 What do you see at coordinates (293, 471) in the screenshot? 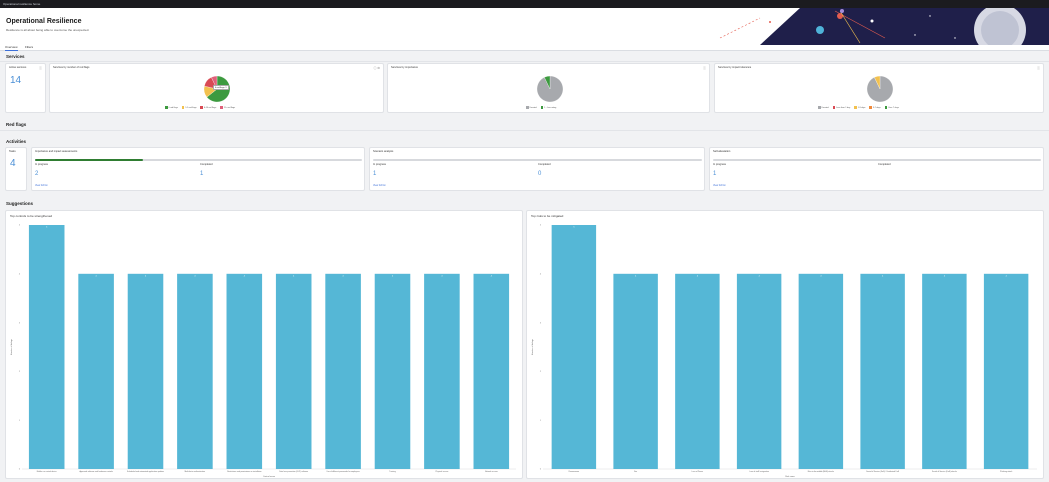
I see `x-tick-label: Data loss prevention (DLP) software` at bounding box center [293, 471].